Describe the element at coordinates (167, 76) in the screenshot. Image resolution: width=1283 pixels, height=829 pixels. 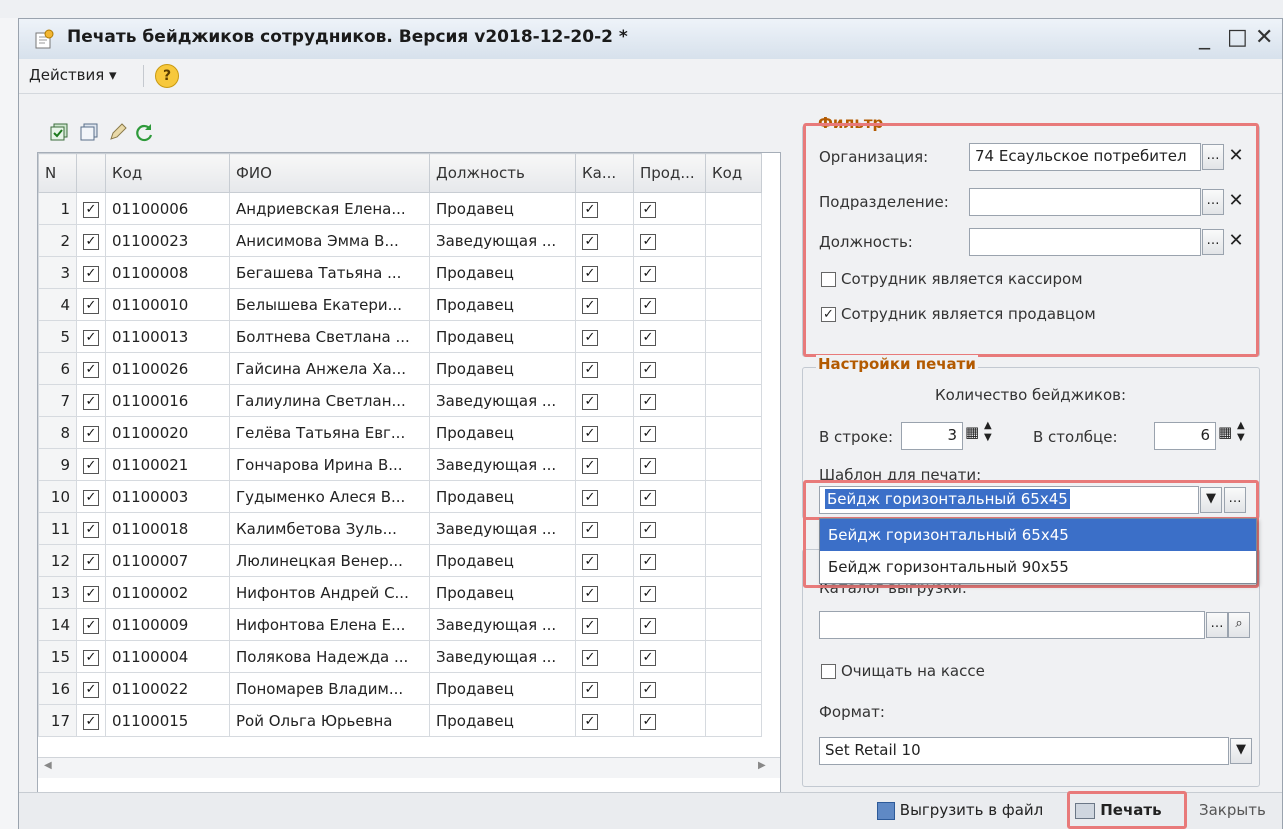
I see `help-icon: ?` at that location.